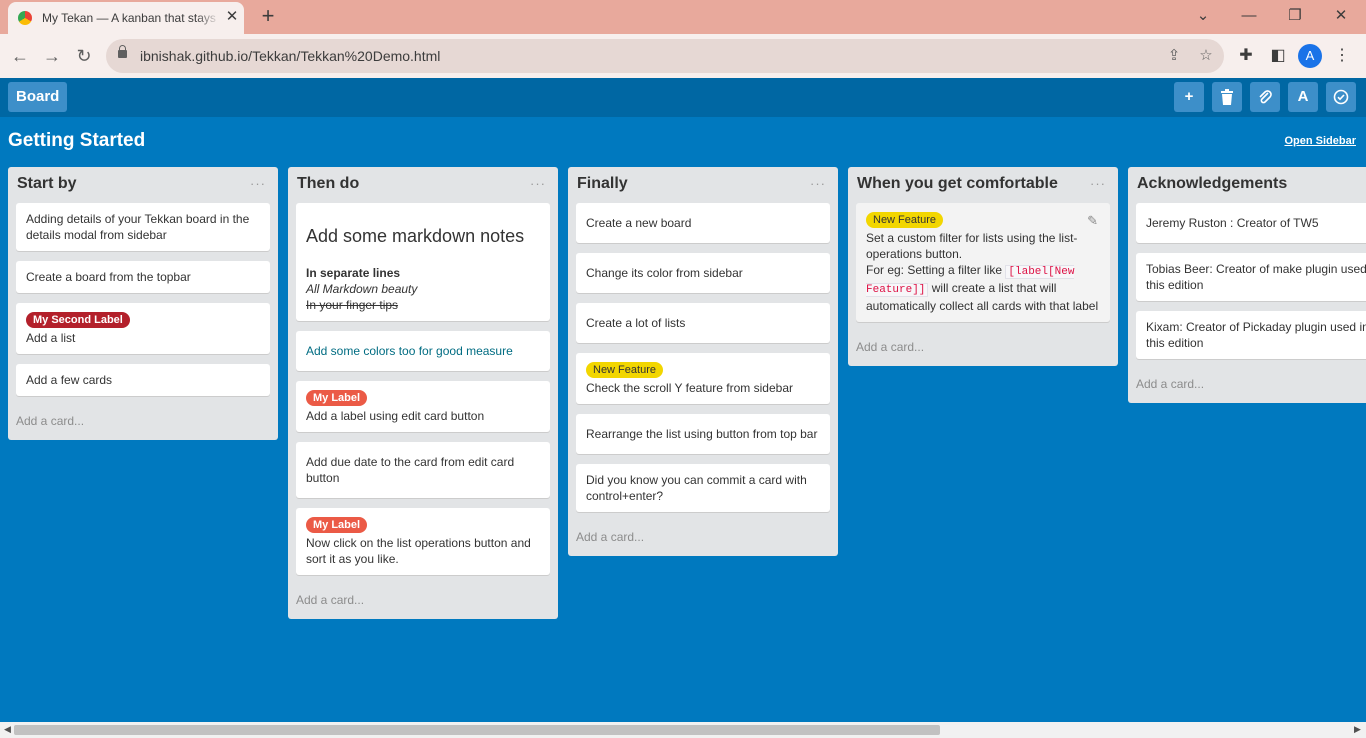 This screenshot has width=1366, height=738. I want to click on scroll-left-arrow-icon: ◀, so click(7, 729).